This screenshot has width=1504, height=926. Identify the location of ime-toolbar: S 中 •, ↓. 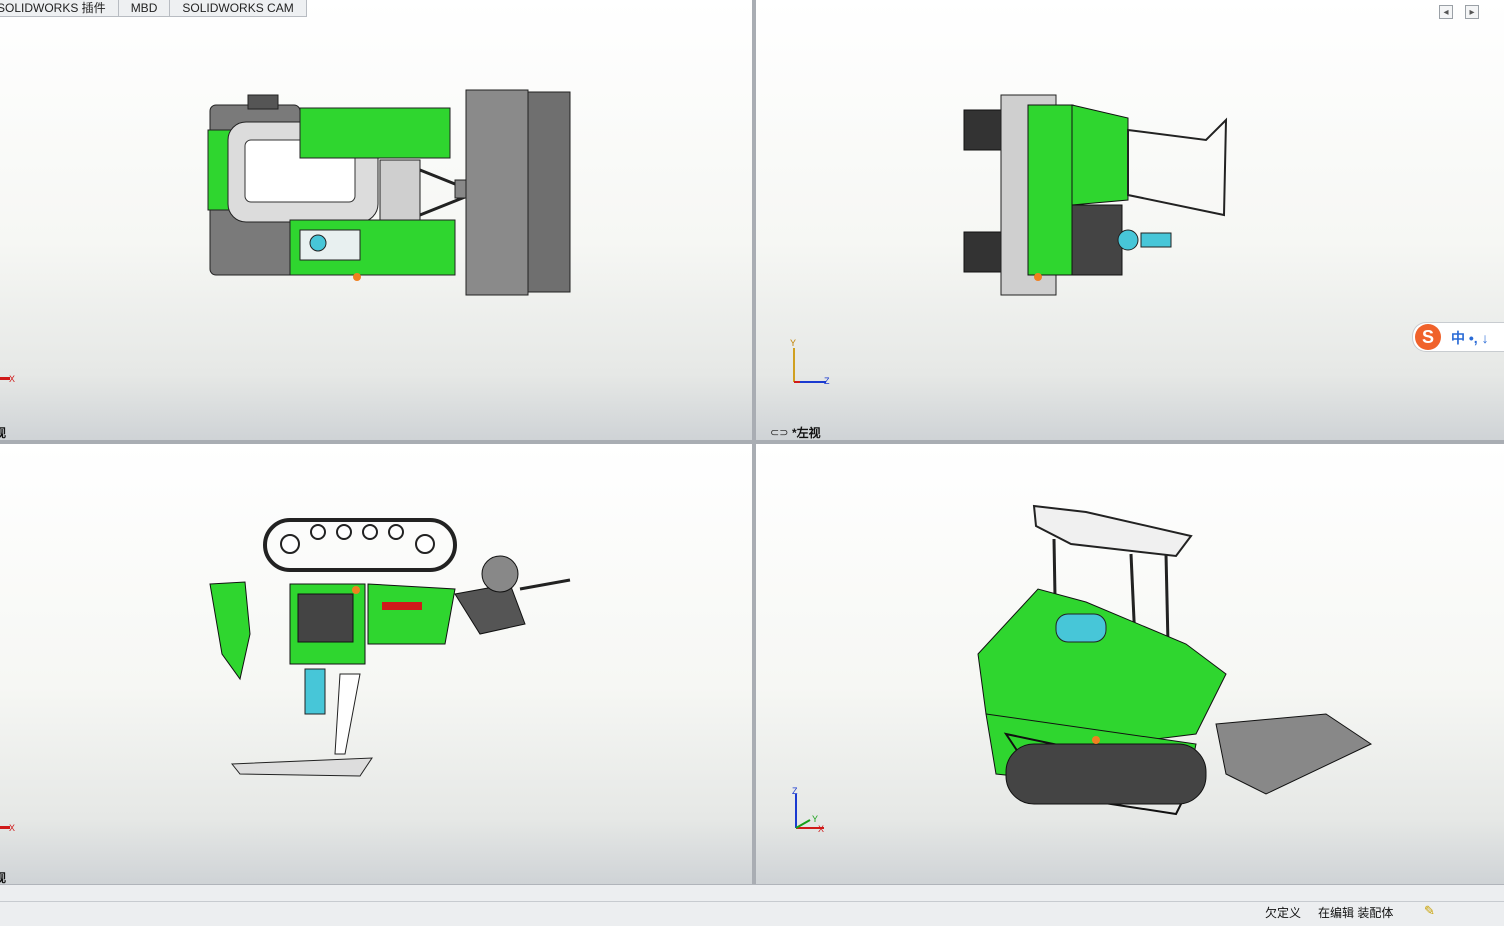
(1458, 337).